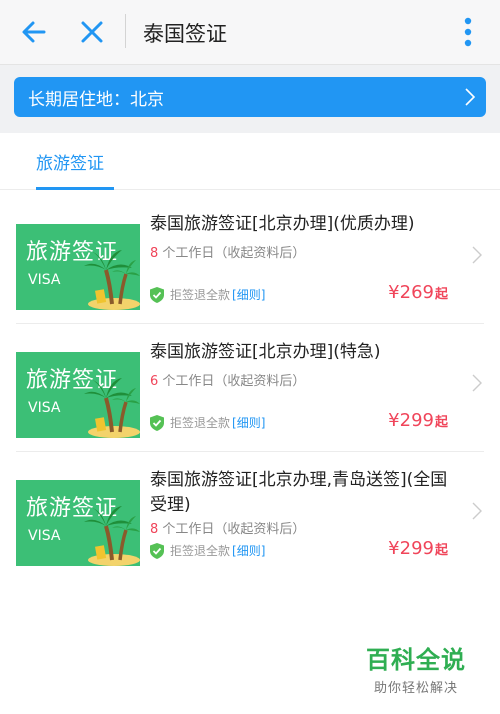  I want to click on residence-section: 长期居住地：北京, so click(250, 99).